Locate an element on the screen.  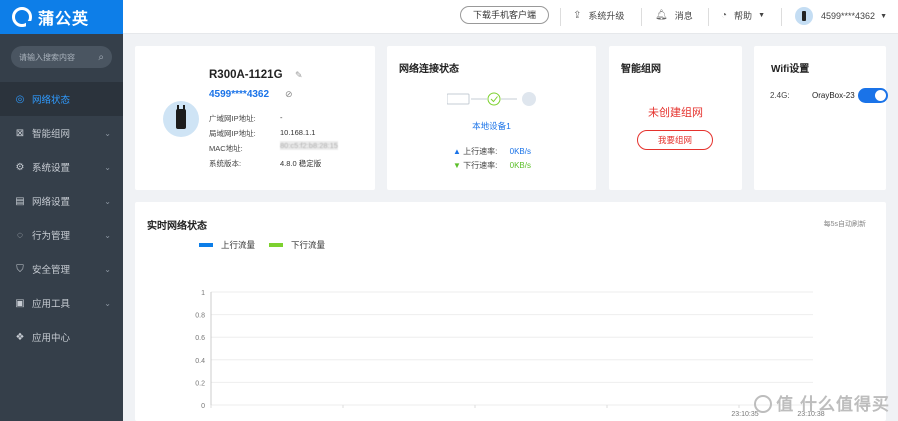
sidebar-item-app-center: ❖ 应用中心 is located at coordinates (61, 337).